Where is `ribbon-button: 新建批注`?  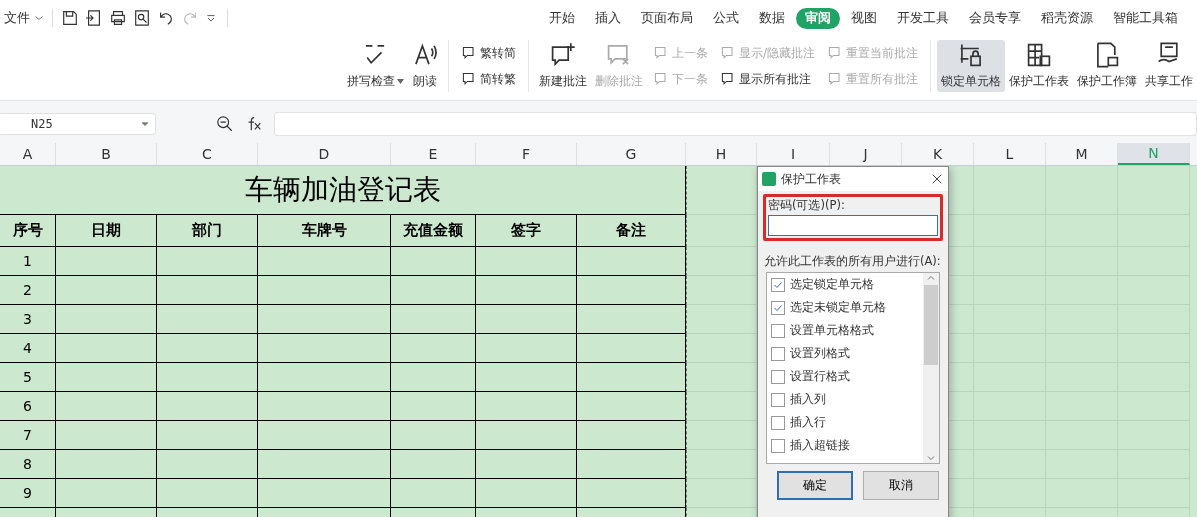
ribbon-button: 新建批注 is located at coordinates (562, 66).